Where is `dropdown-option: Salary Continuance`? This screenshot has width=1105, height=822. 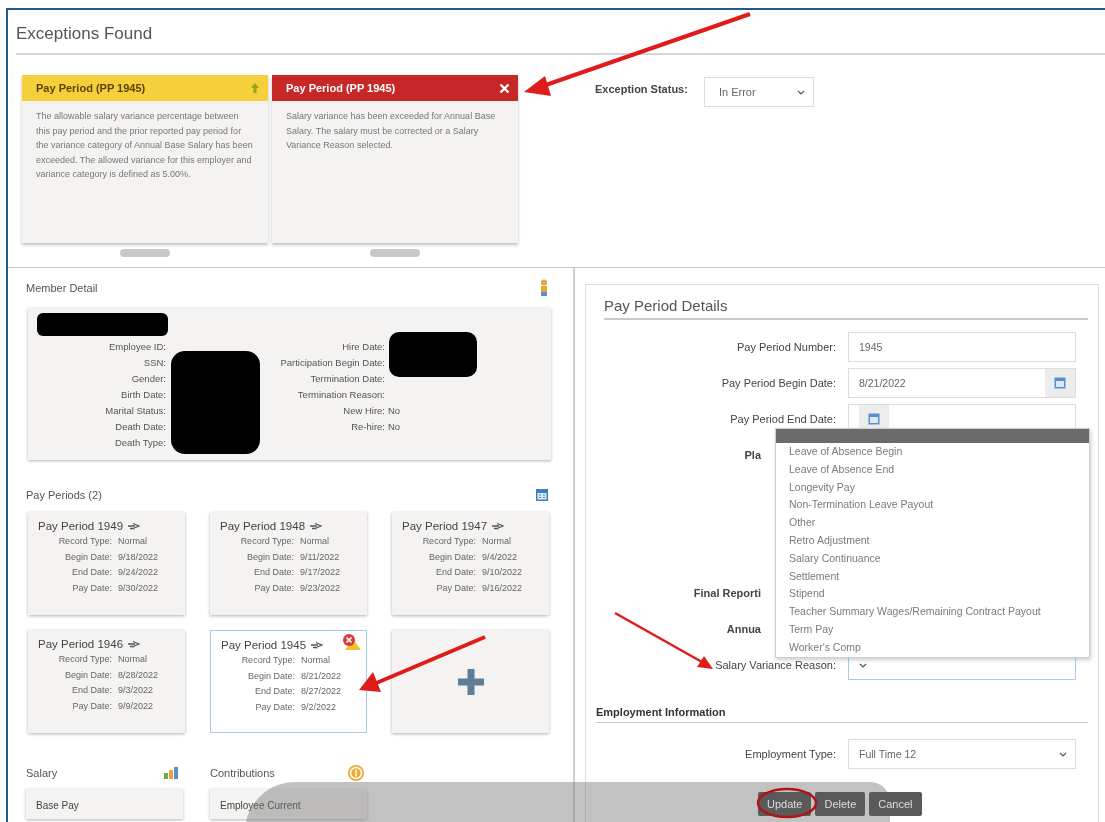
dropdown-option: Salary Continuance is located at coordinates (932, 558).